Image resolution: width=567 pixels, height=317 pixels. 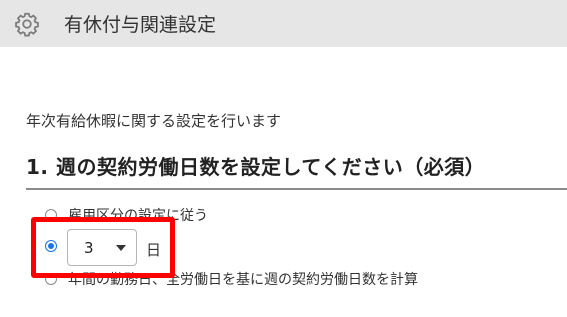 I want to click on section-divider, so click(x=296, y=189).